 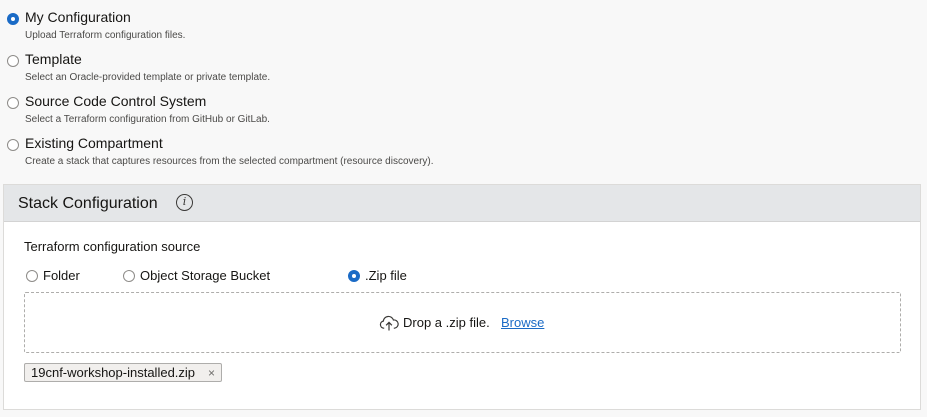 I want to click on origin-description: Upload Terraform configuration files., so click(x=105, y=35).